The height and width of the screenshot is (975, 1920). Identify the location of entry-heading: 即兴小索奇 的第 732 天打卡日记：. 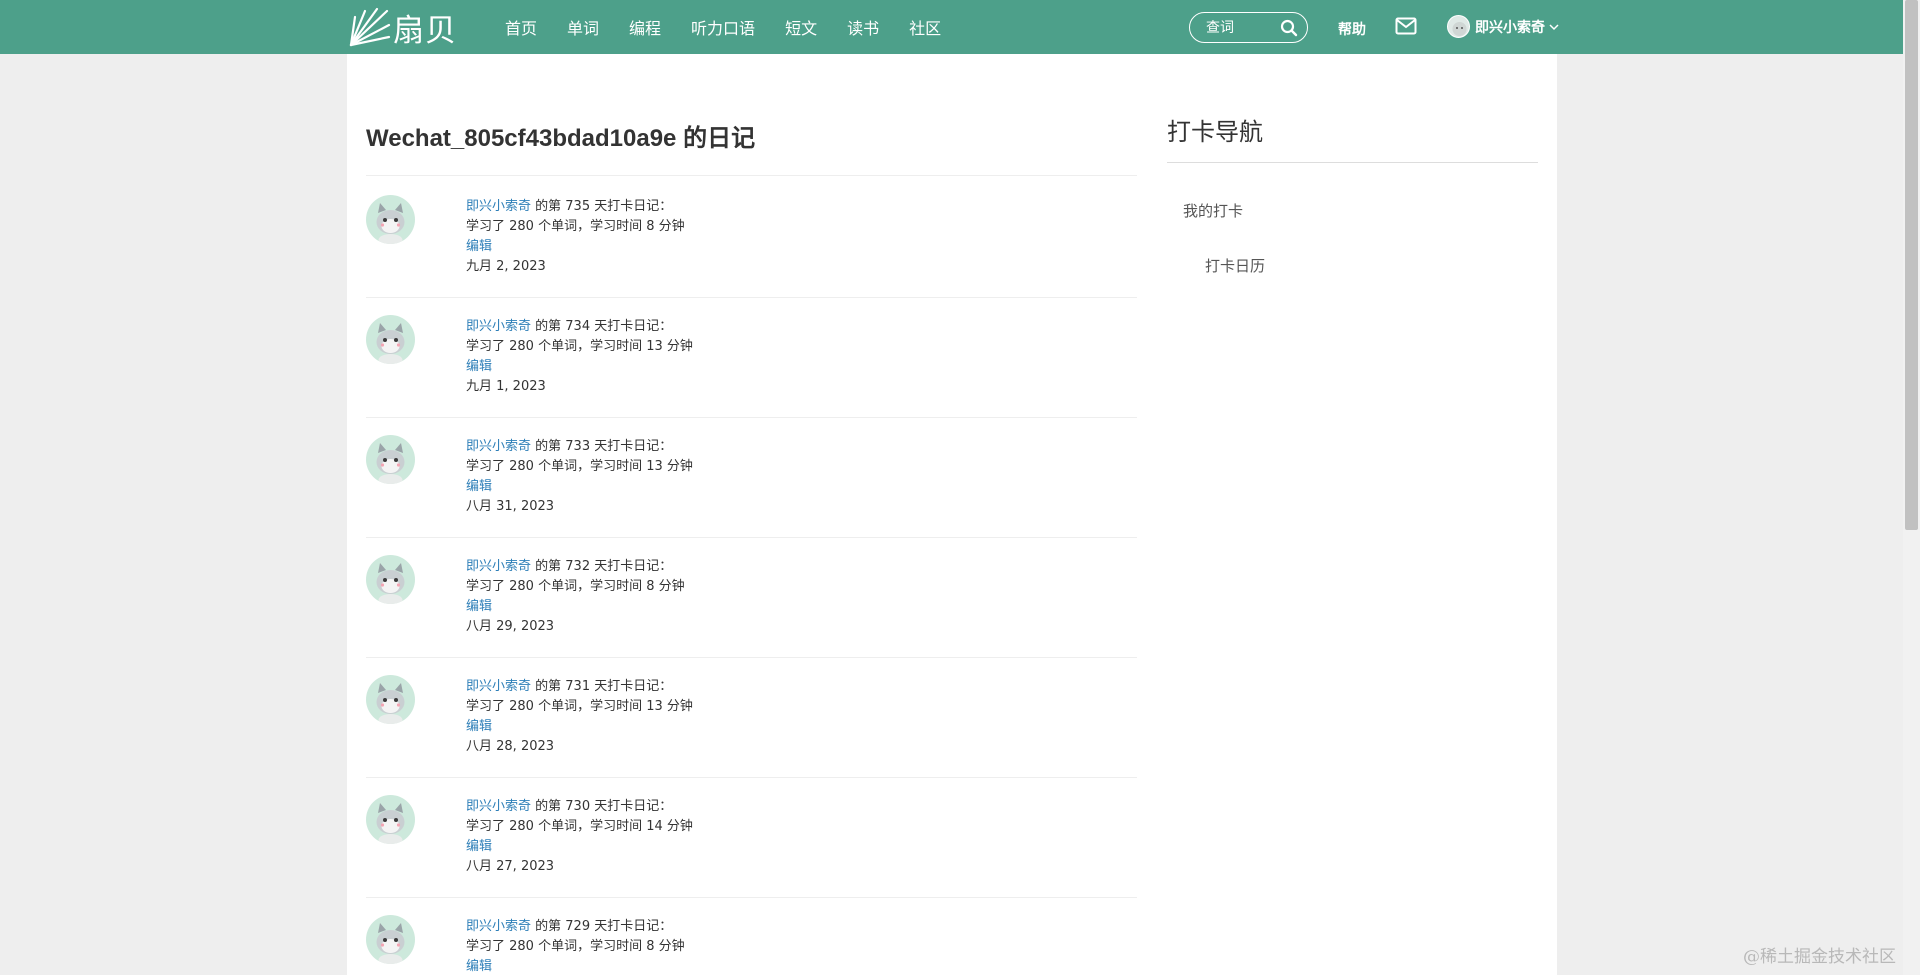
(575, 567).